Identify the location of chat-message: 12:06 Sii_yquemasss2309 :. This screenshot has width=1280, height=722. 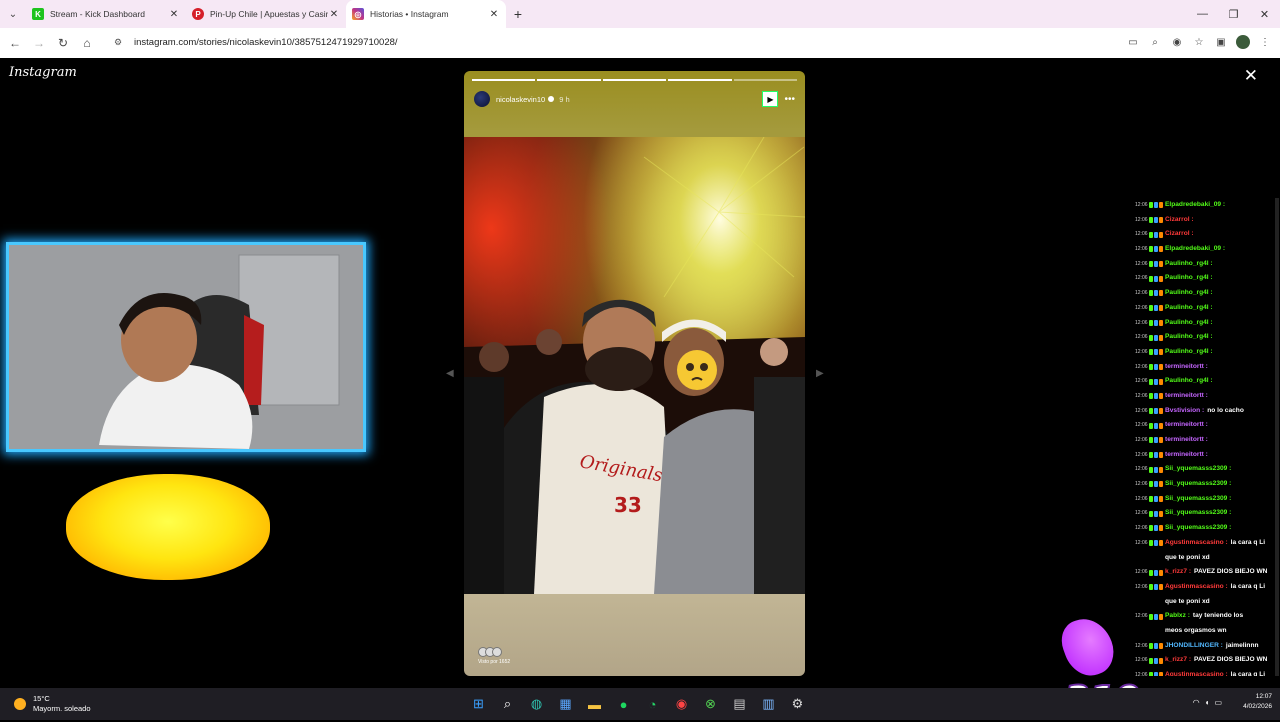
(1207, 469).